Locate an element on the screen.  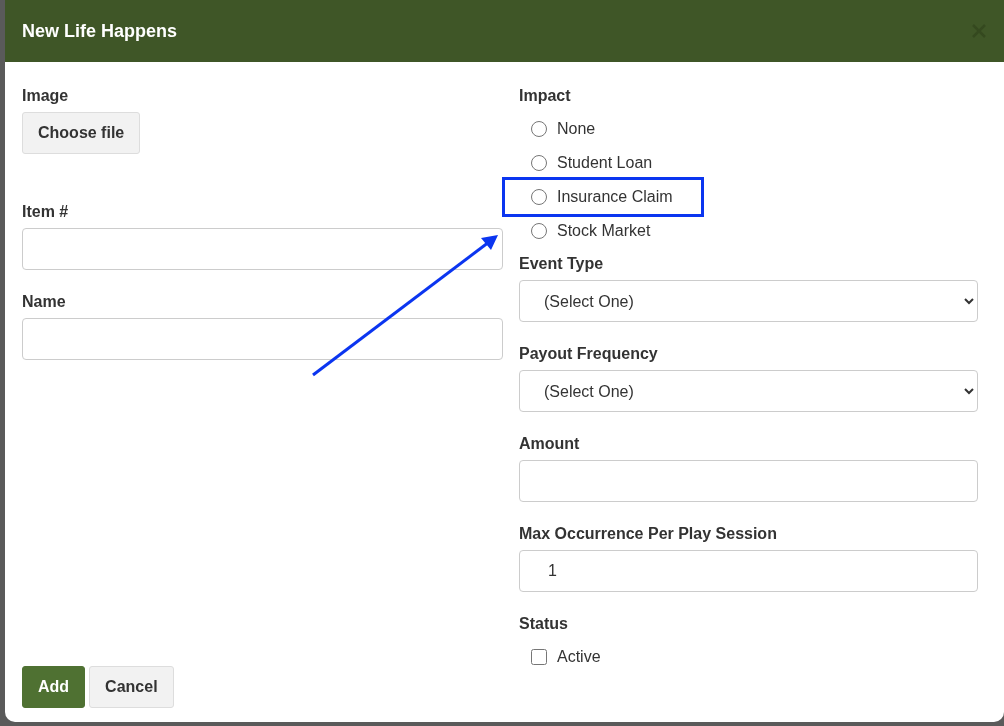
radio-option: Student Loan is located at coordinates (586, 163).